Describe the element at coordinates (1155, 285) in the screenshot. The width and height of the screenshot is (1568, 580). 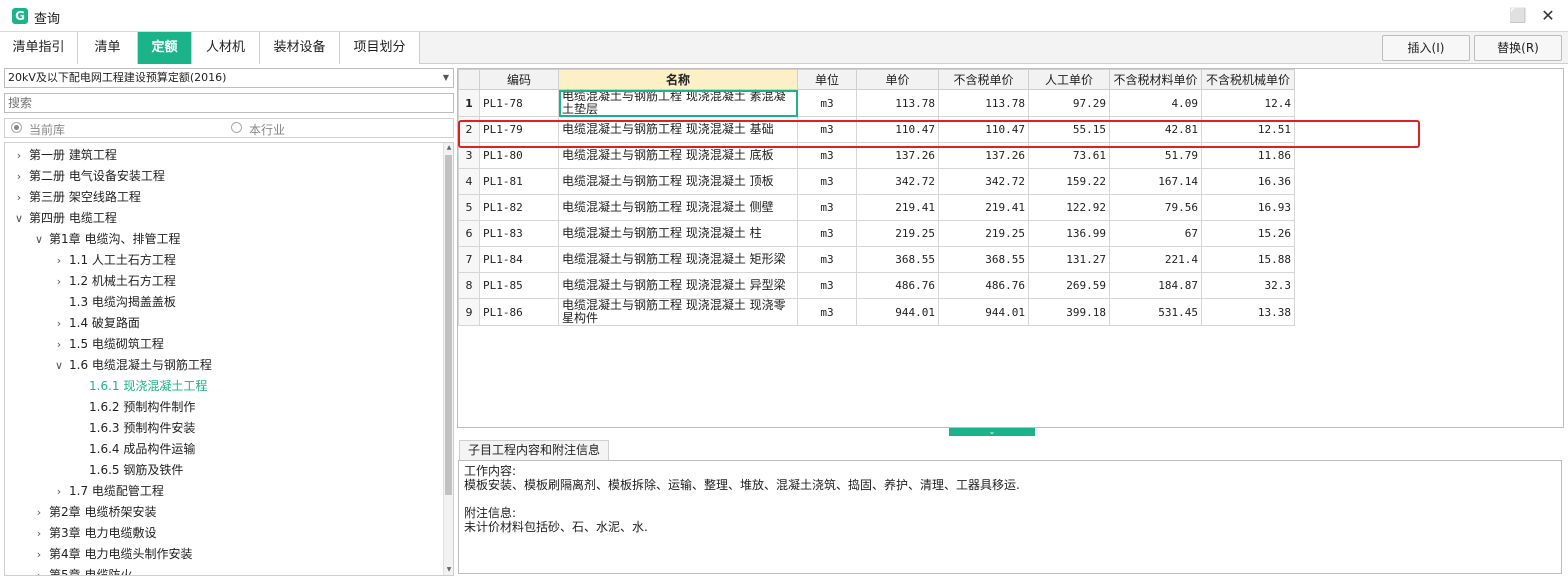
I see `cell-material-price: 184.87` at that location.